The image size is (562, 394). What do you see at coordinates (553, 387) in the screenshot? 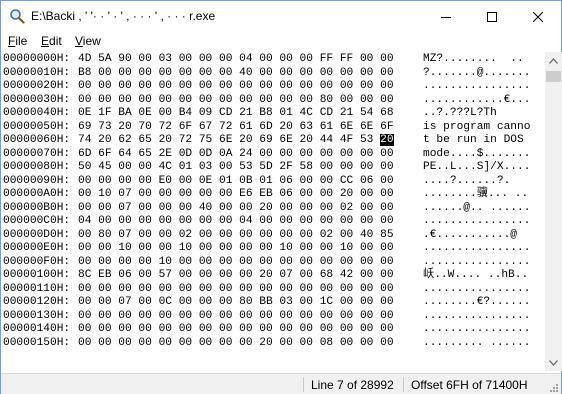
I see `size-grip-icon` at bounding box center [553, 387].